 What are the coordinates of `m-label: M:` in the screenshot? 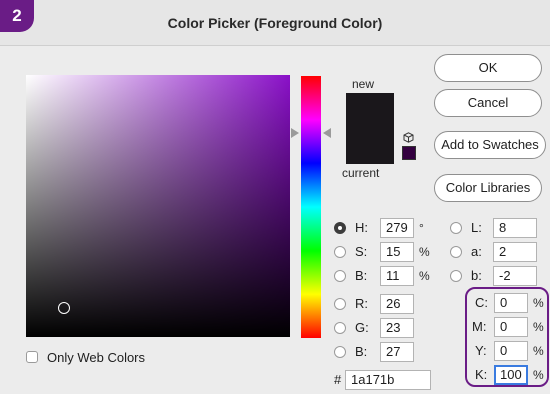 It's located at (479, 326).